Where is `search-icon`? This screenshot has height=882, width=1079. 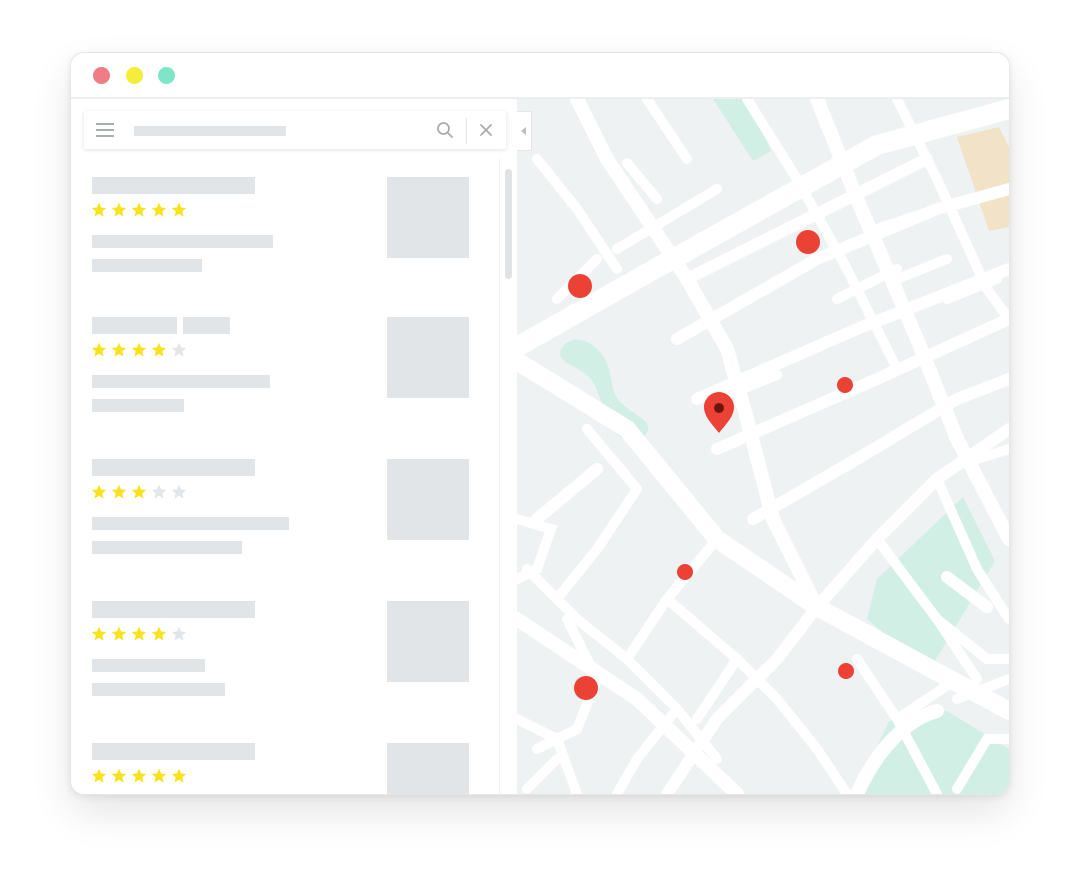
search-icon is located at coordinates (445, 130).